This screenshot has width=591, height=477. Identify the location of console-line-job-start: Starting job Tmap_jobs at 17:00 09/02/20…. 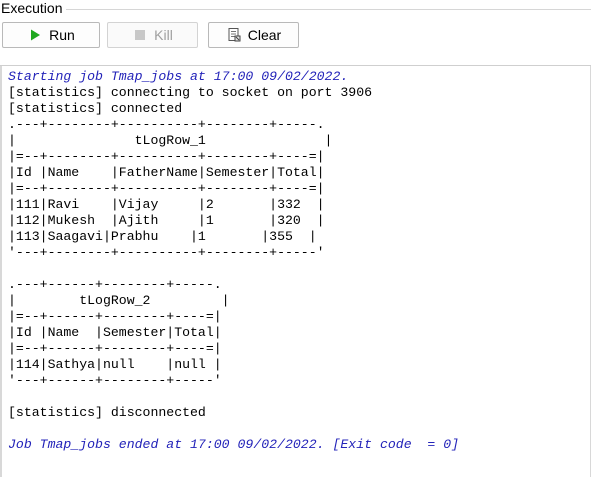
(178, 76).